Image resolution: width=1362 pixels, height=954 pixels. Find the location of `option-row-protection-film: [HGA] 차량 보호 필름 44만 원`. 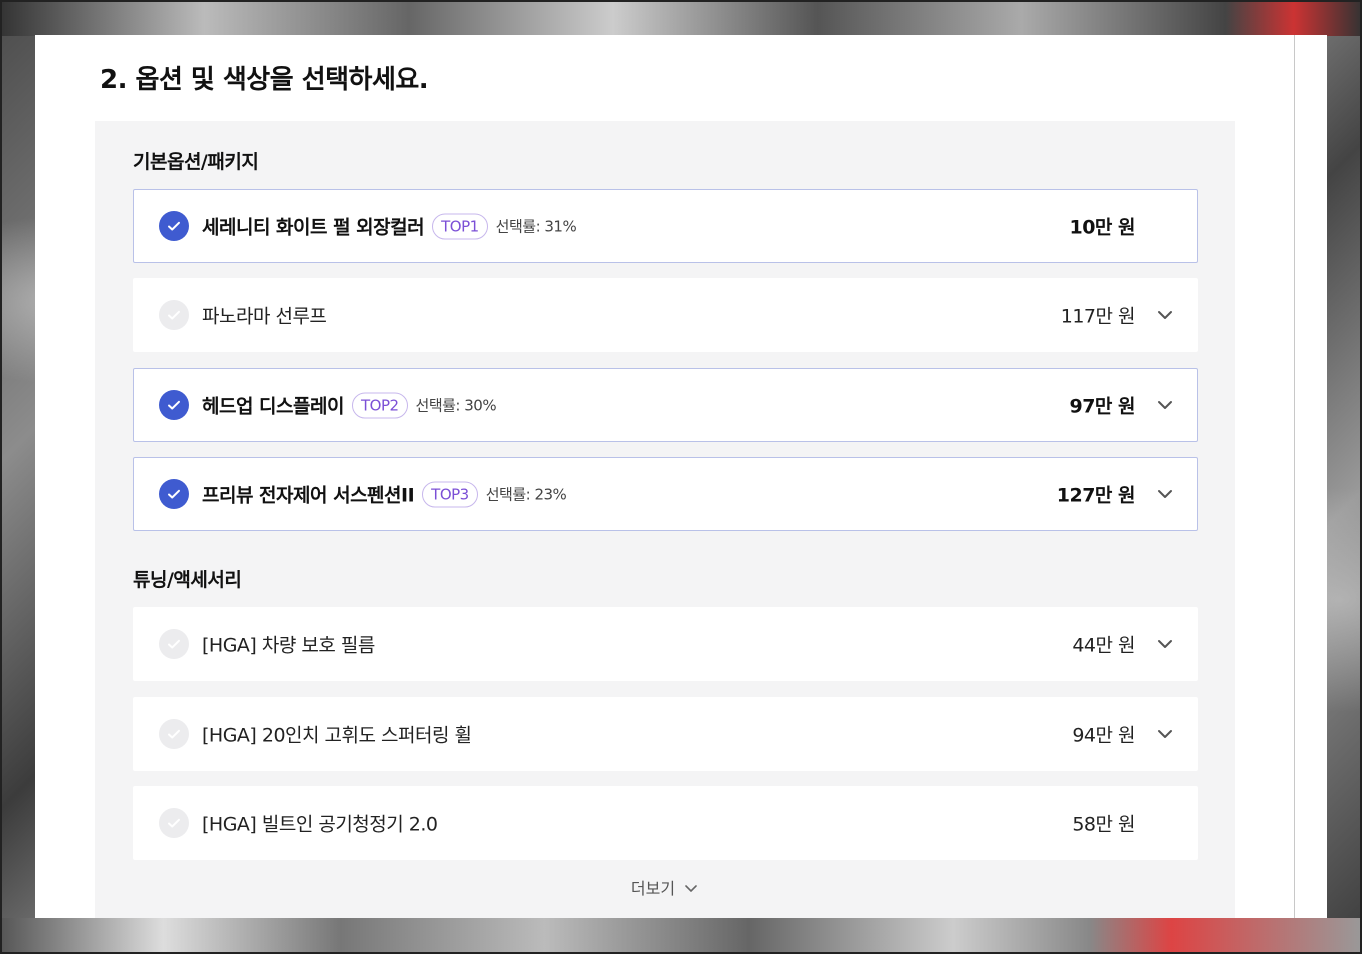

option-row-protection-film: [HGA] 차량 보호 필름 44만 원 is located at coordinates (665, 644).